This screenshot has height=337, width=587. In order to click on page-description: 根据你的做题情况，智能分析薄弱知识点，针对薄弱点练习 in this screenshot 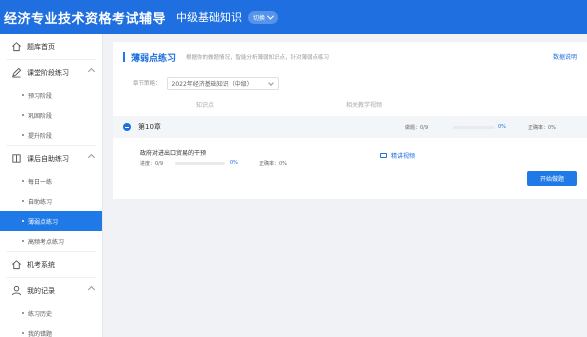, I will do `click(258, 58)`.